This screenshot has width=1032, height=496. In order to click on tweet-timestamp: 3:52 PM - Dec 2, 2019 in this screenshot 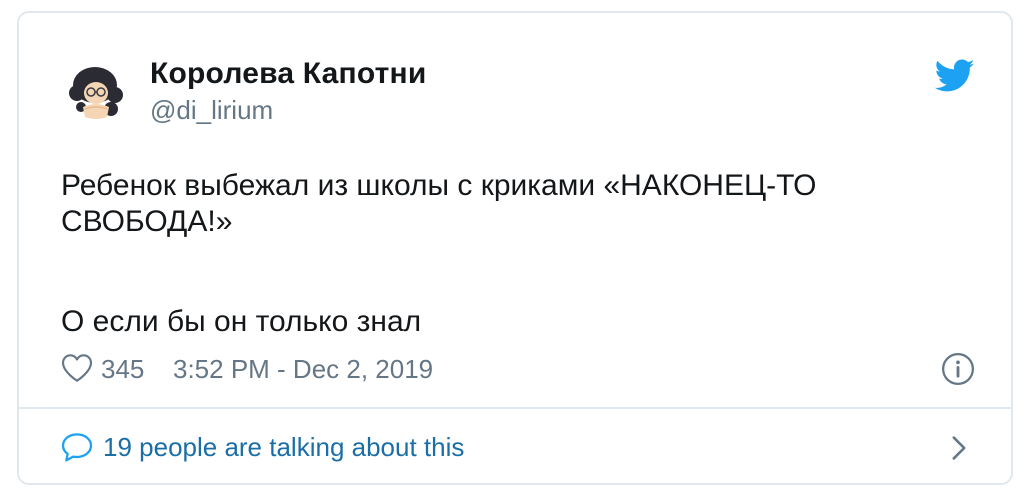, I will do `click(303, 369)`.